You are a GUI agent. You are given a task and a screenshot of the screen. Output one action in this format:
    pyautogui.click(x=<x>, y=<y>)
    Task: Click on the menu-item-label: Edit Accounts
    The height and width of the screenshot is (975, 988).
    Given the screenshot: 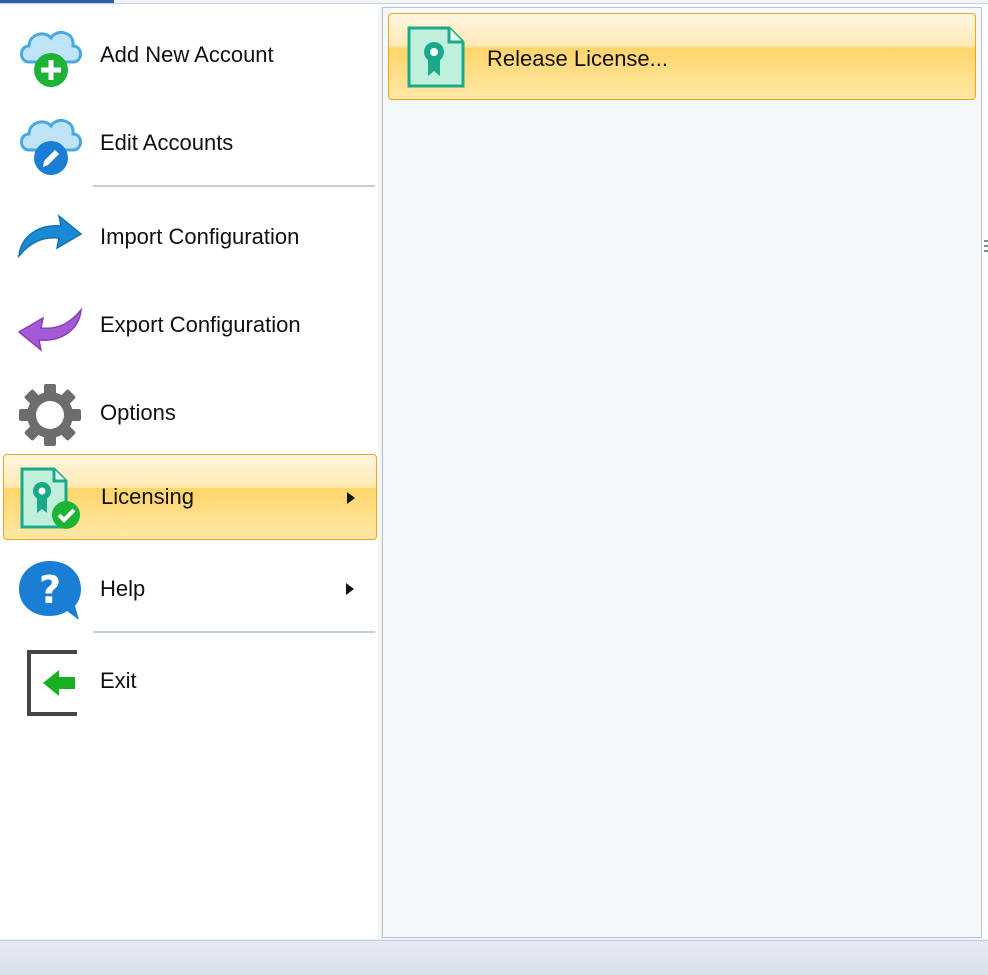 What is the action you would take?
    pyautogui.click(x=167, y=142)
    